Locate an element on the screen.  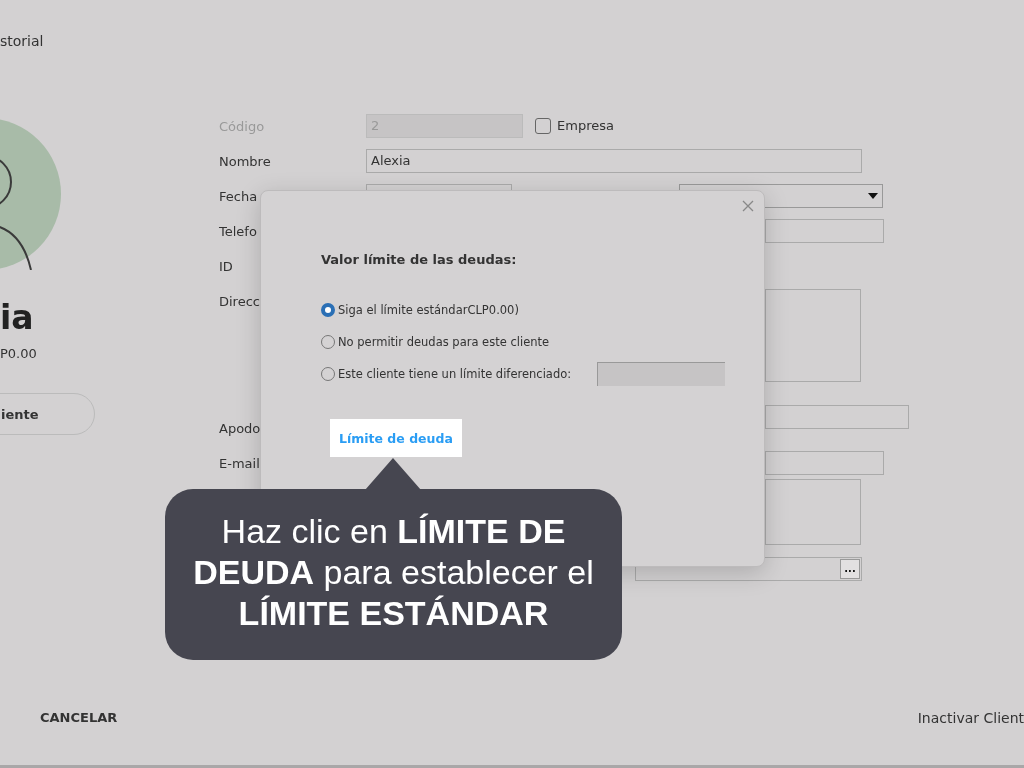
radio-label: Siga el límite estándarCLP0.00) is located at coordinates (428, 310).